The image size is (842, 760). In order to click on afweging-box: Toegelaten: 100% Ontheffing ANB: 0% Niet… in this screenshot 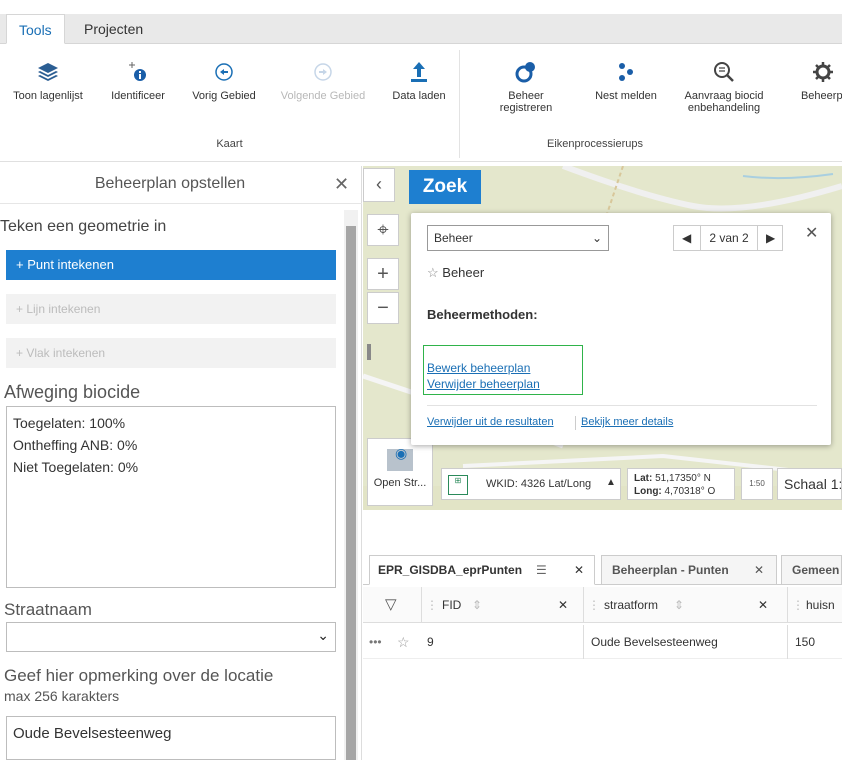, I will do `click(171, 497)`.